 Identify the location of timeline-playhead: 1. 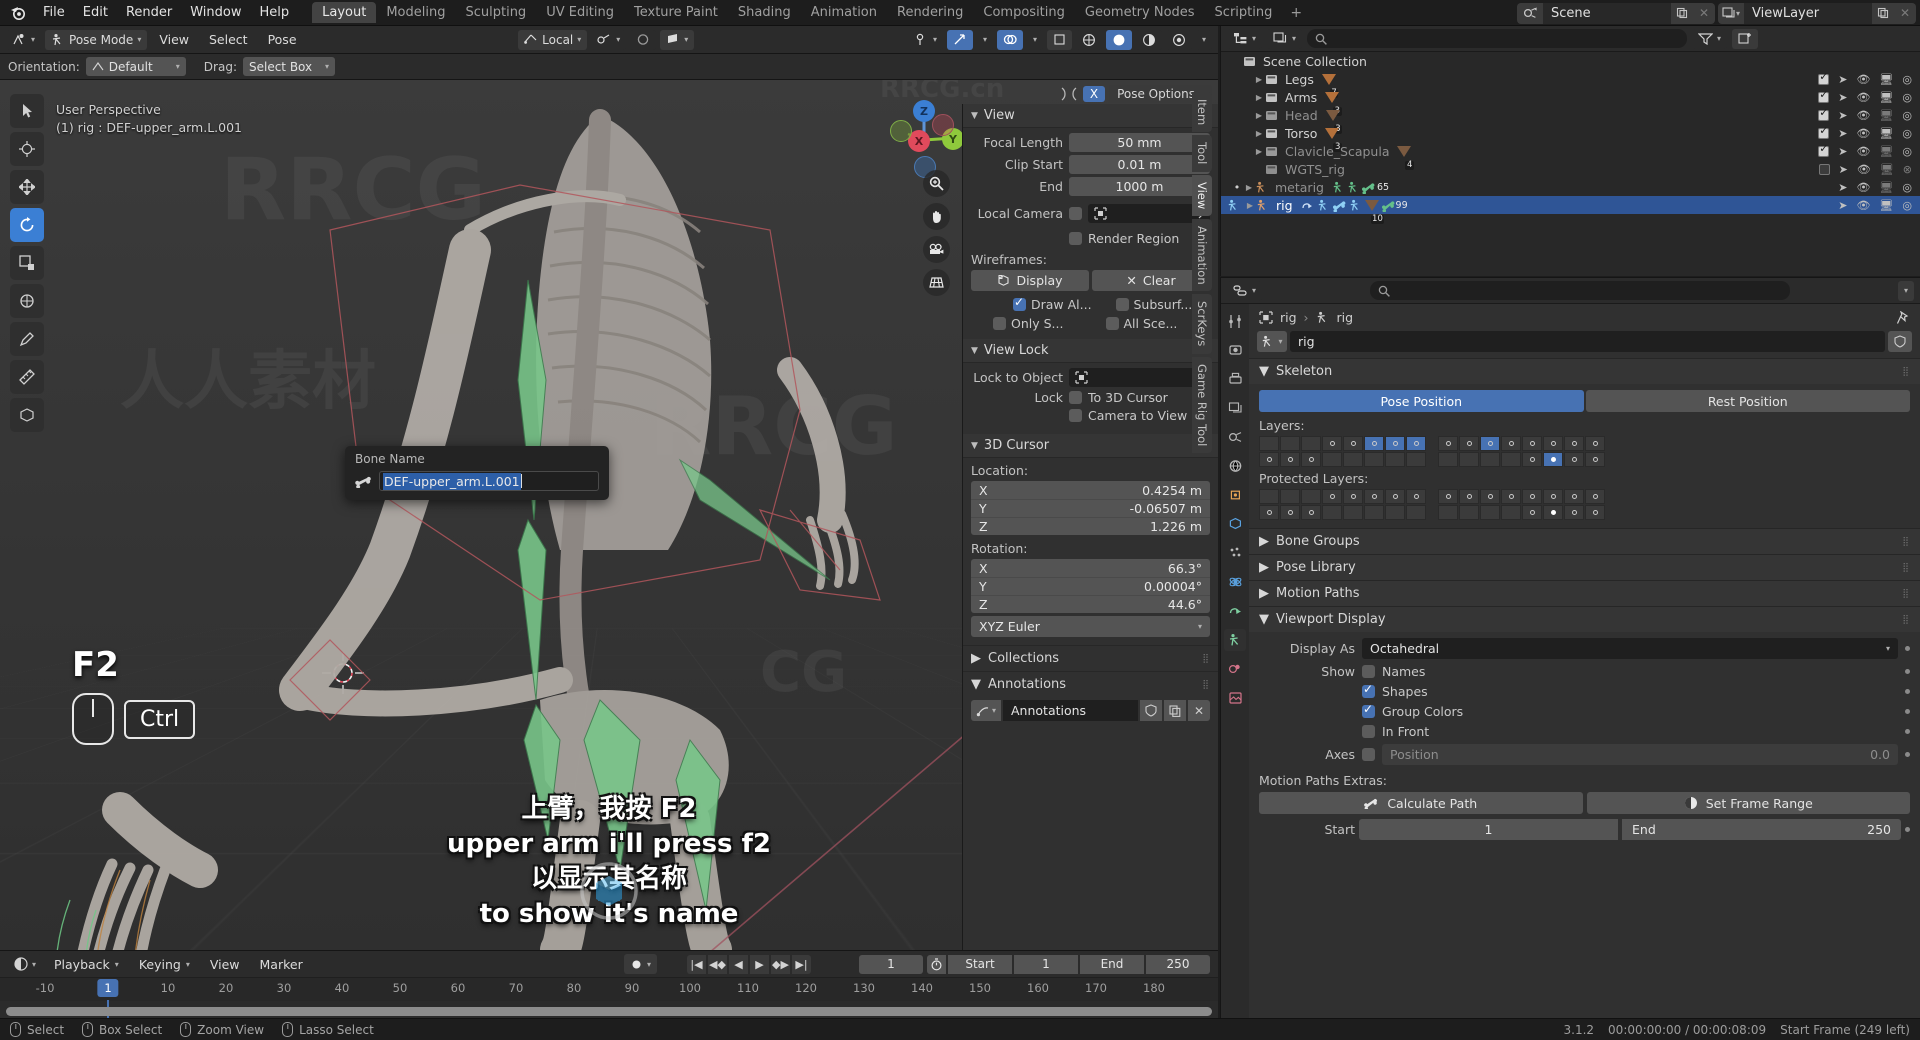
(108, 988).